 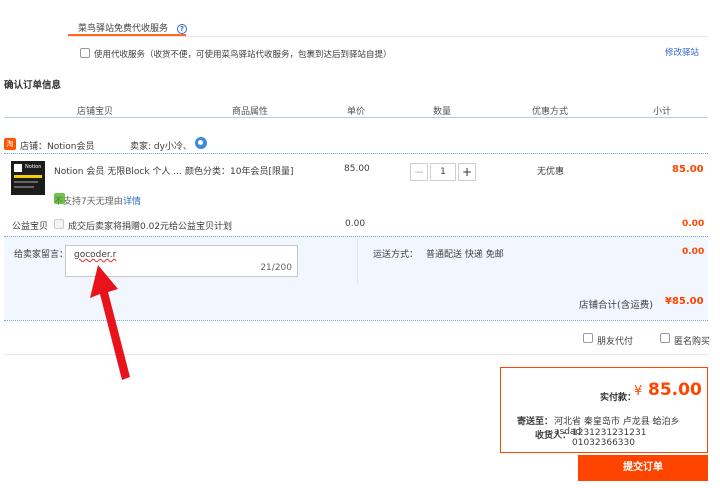 I want to click on friend-pay-label: 朋友代付, so click(x=615, y=342).